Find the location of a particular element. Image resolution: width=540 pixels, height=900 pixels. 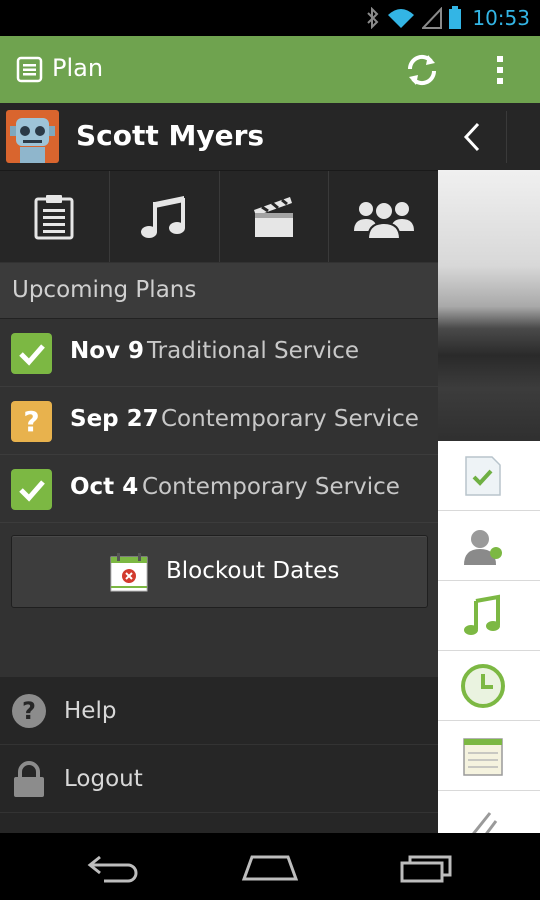

clipboard-icon is located at coordinates (54, 216).